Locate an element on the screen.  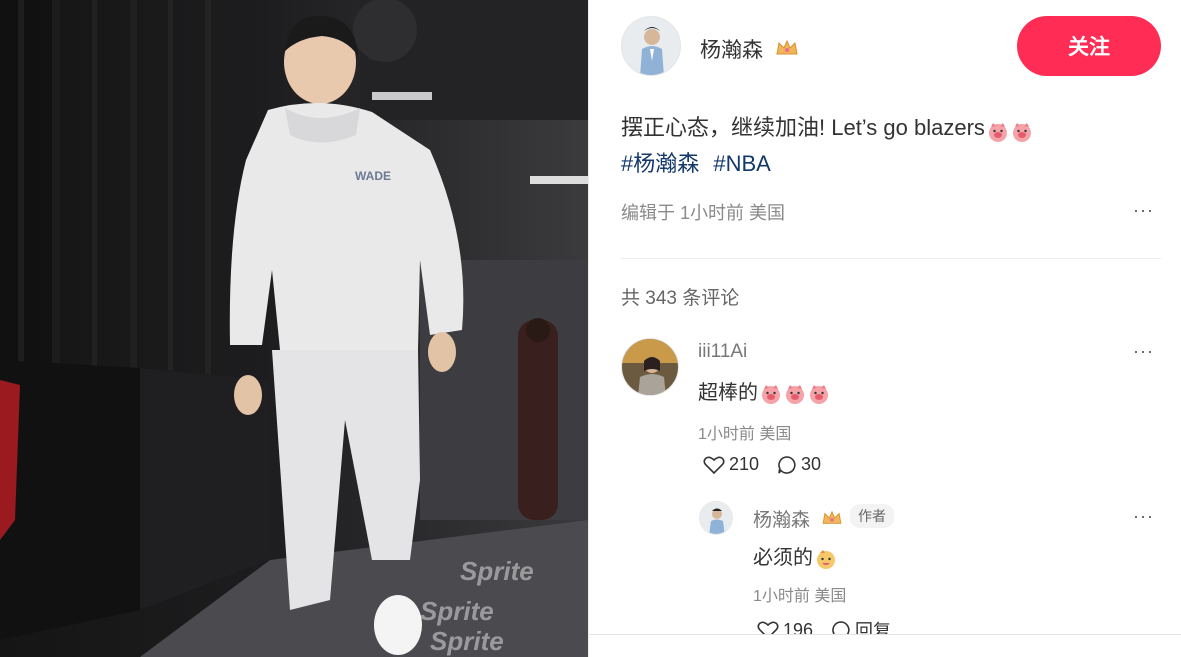
reply-meta: 1小时前 美国 is located at coordinates (800, 596).